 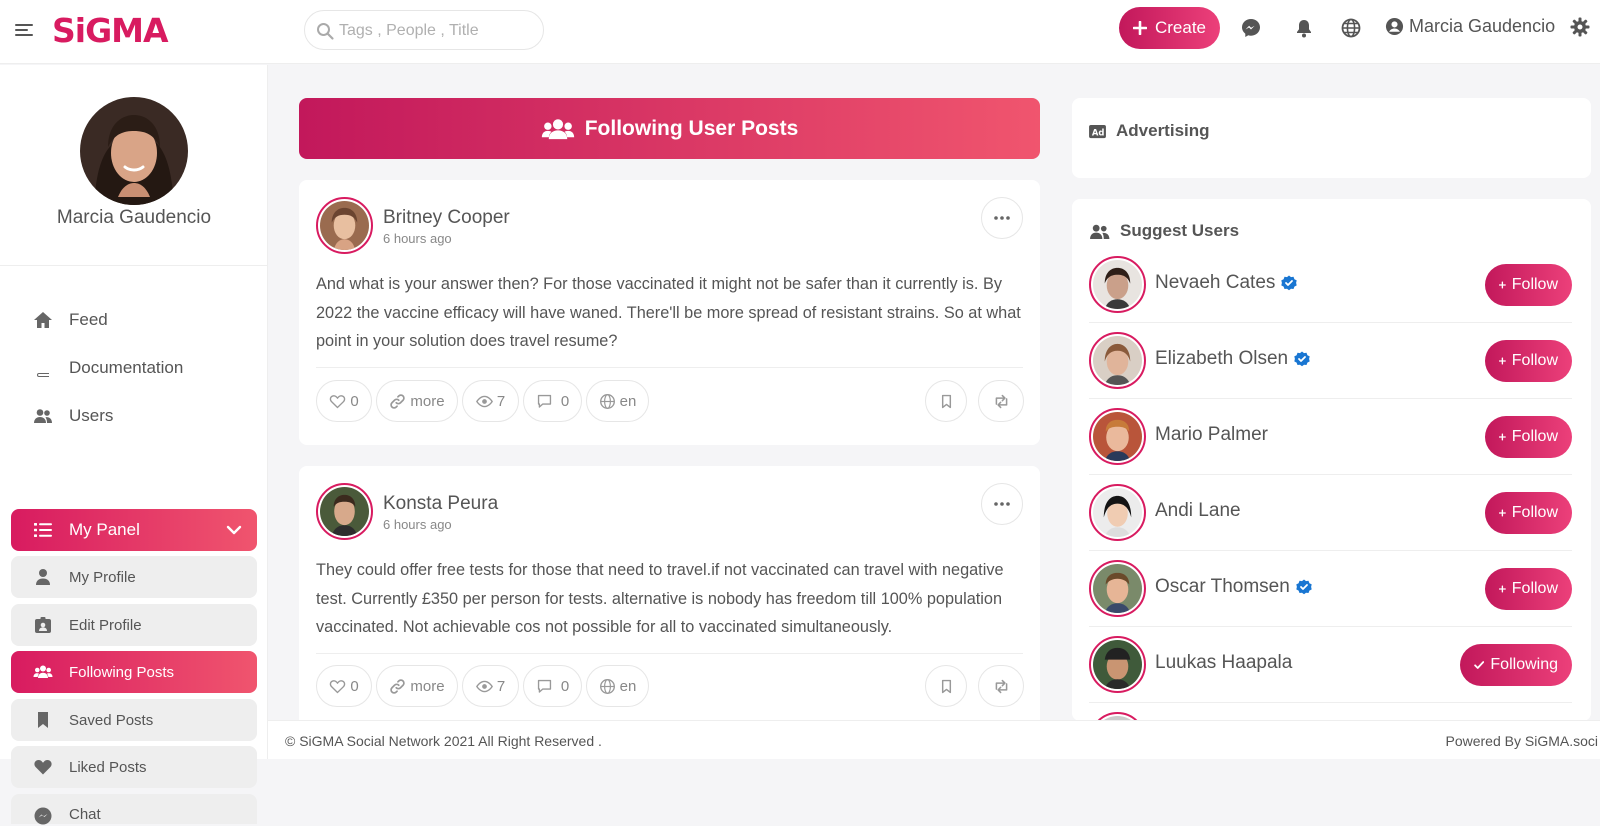 What do you see at coordinates (24, 30) in the screenshot?
I see `menu-icon` at bounding box center [24, 30].